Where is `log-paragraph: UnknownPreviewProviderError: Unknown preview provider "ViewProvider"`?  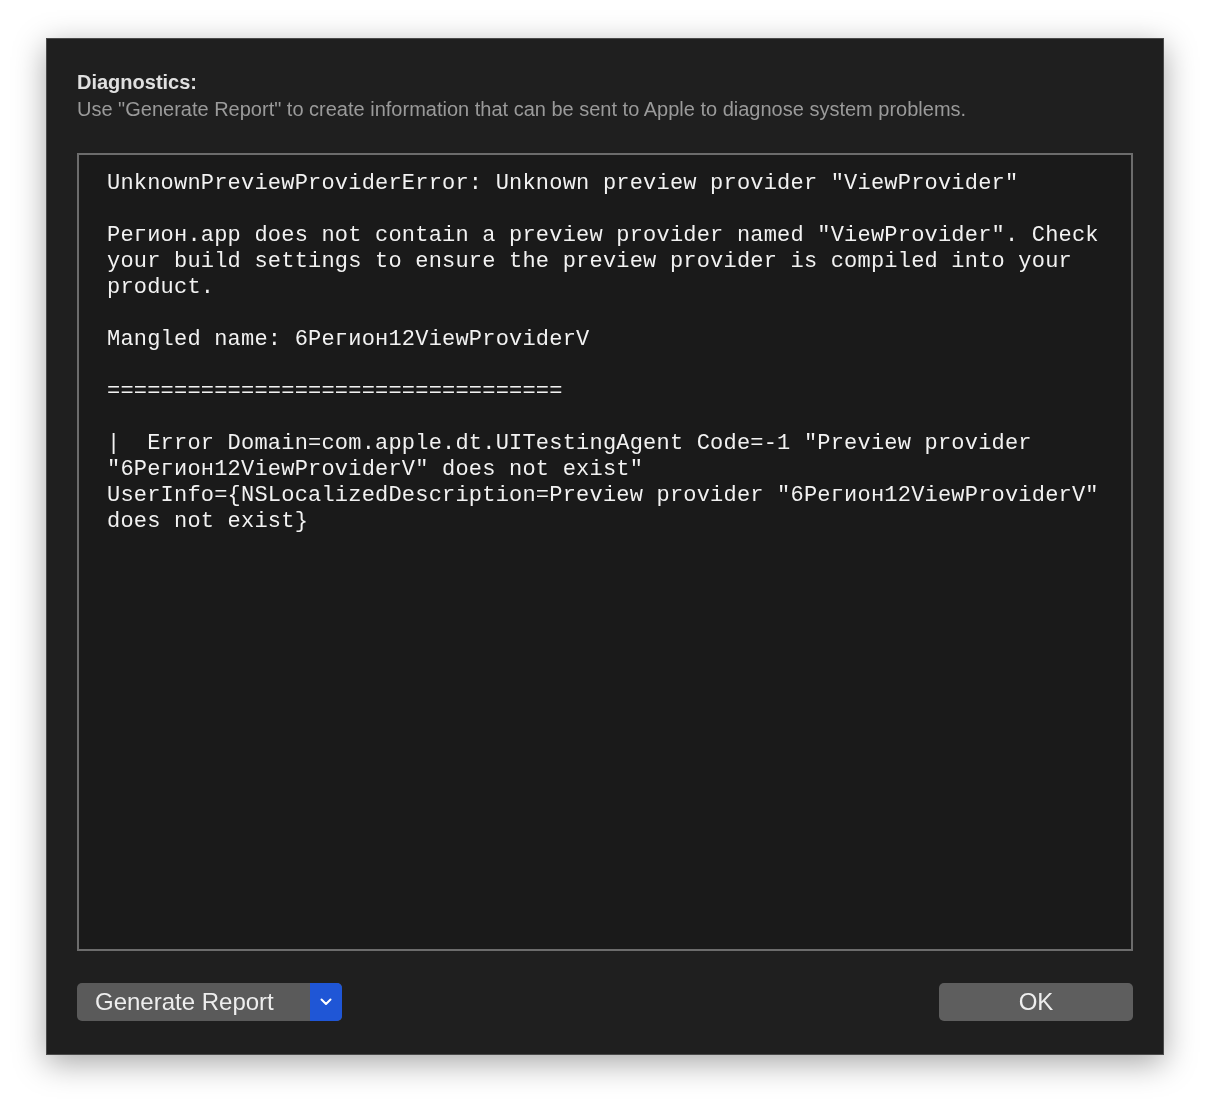
log-paragraph: UnknownPreviewProviderError: Unknown preview provider "ViewProvider" is located at coordinates (563, 184).